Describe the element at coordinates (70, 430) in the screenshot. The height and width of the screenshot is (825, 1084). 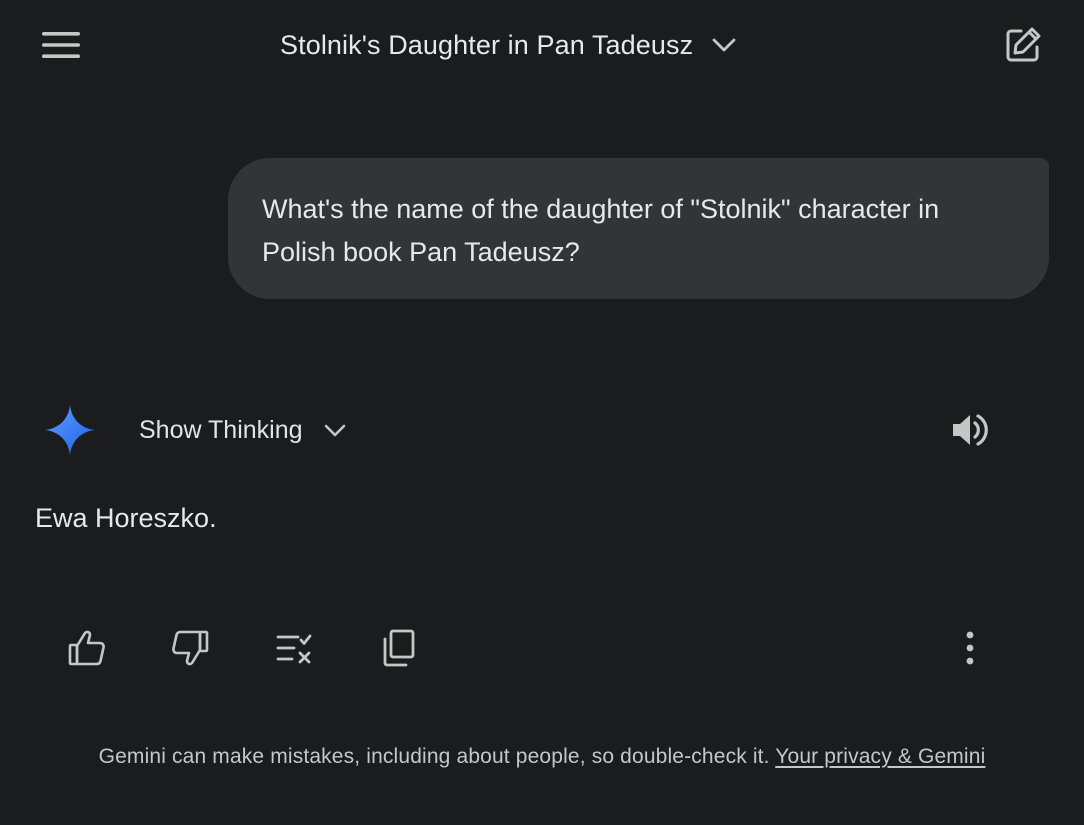
I see `gemini-spark-icon` at that location.